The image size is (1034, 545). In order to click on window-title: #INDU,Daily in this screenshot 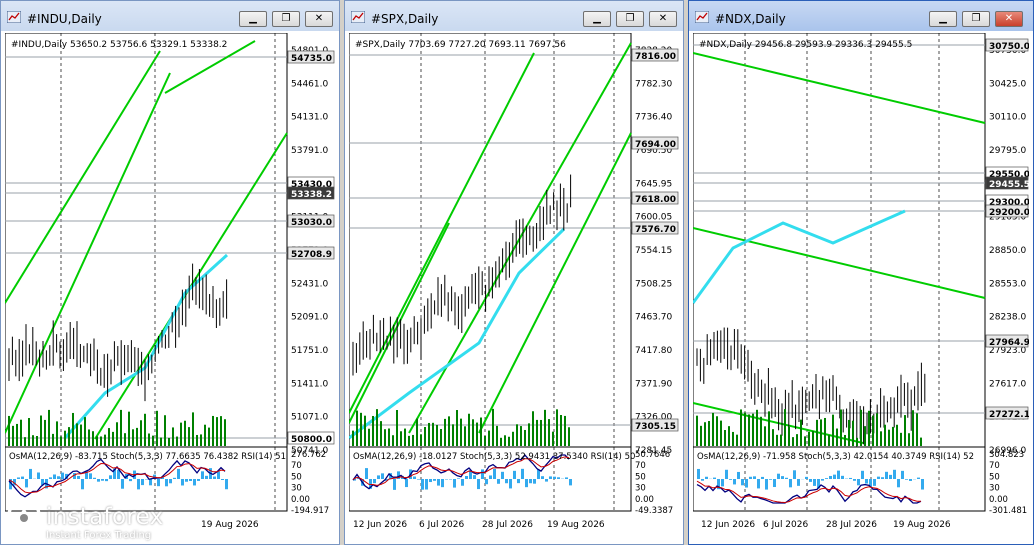, I will do `click(64, 19)`.